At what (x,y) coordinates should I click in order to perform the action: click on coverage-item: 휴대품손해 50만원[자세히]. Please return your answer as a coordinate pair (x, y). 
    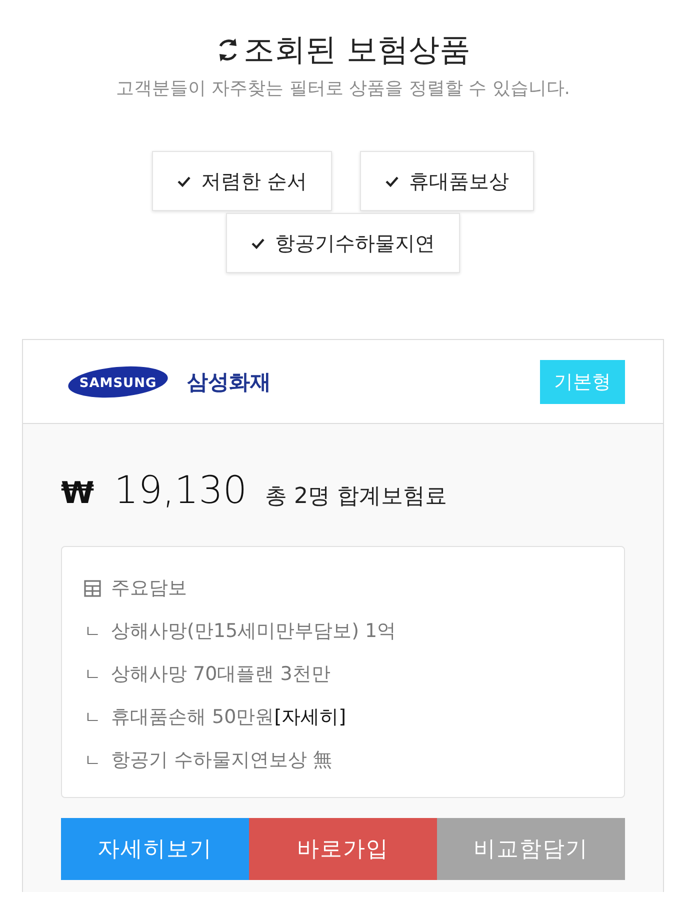
    Looking at the image, I should click on (228, 717).